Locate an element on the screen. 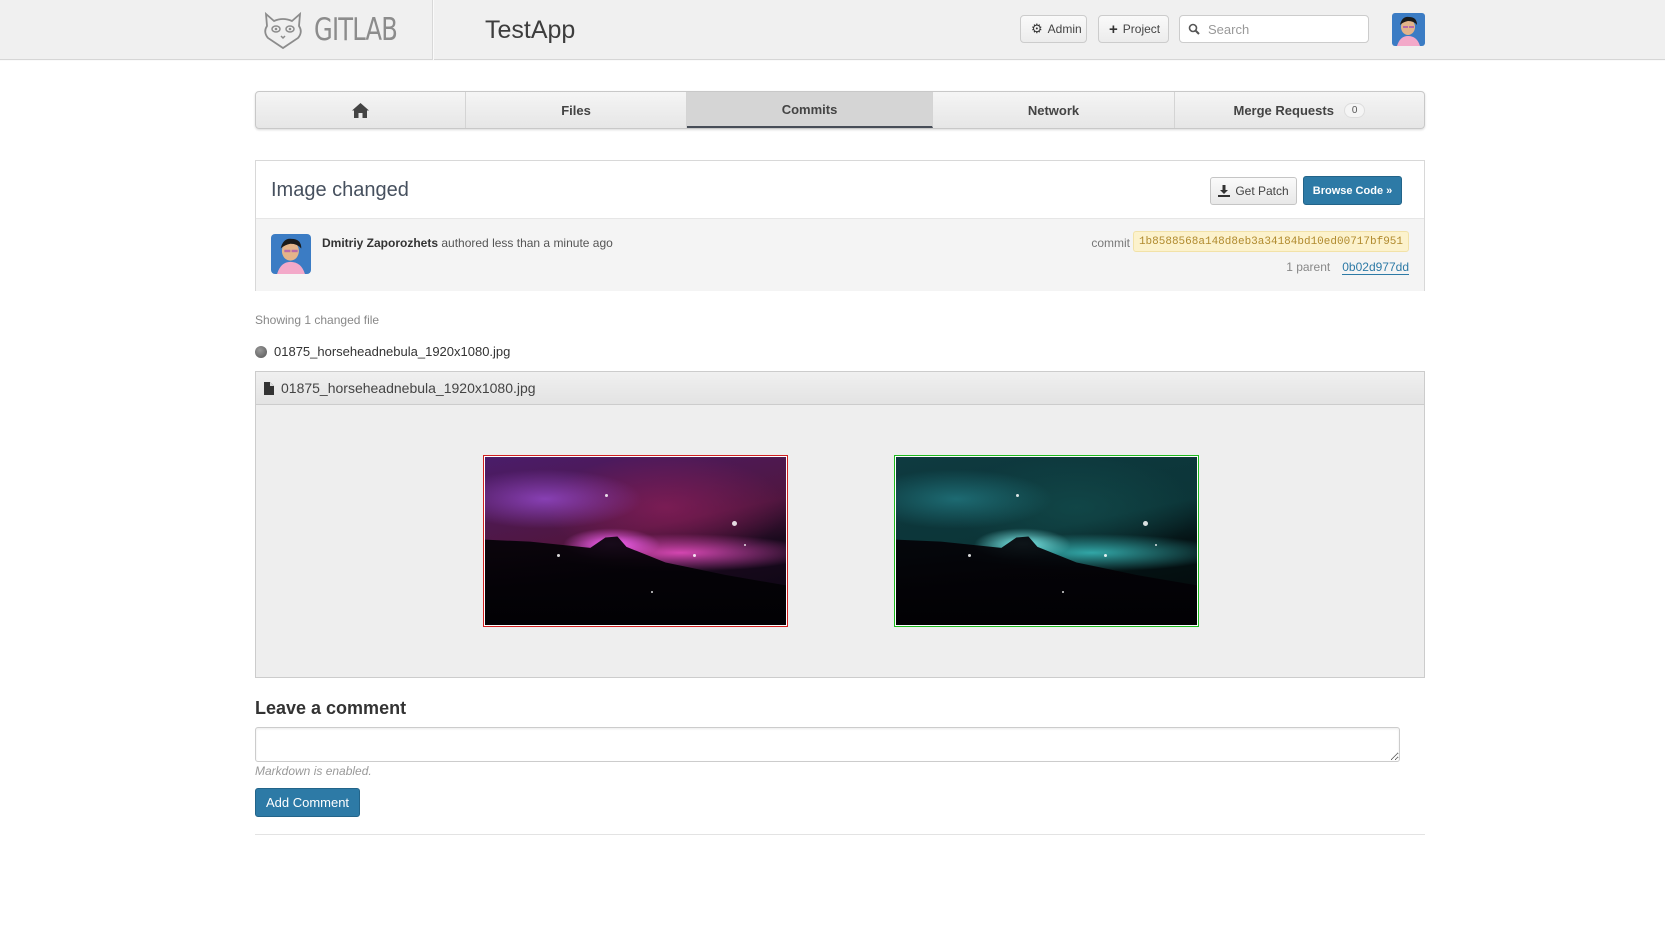 The height and width of the screenshot is (938, 1665). old-image-frame is located at coordinates (635, 541).